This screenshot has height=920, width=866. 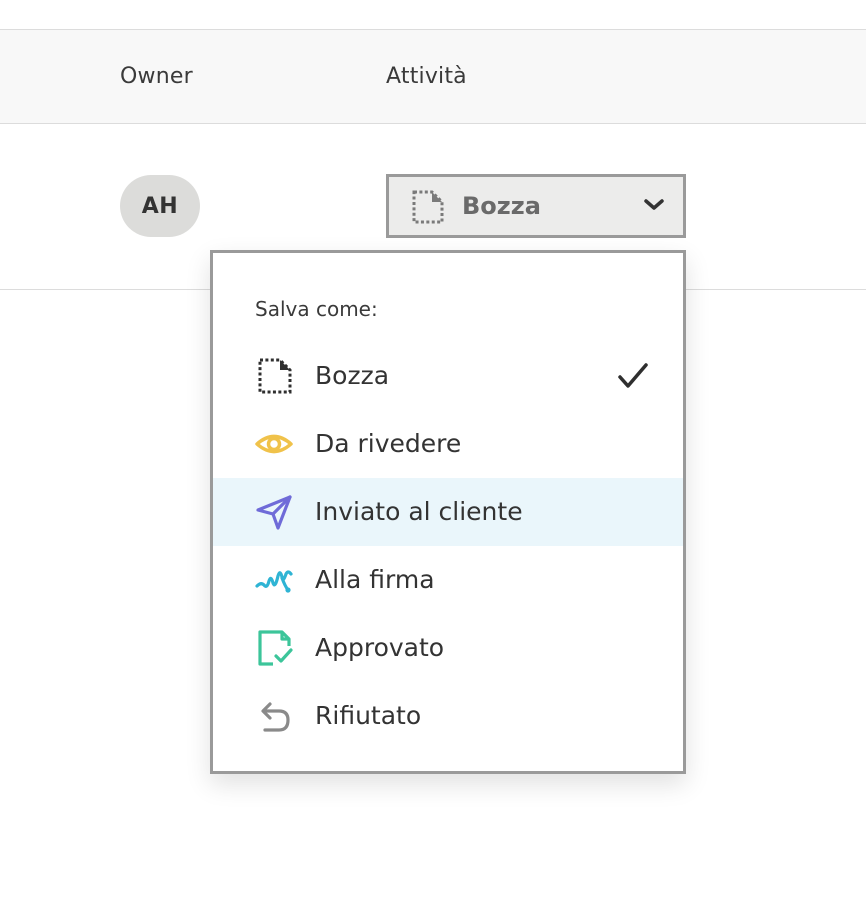 I want to click on menu-item-inviato-al-cliente: Inviato al cliente, so click(x=448, y=512).